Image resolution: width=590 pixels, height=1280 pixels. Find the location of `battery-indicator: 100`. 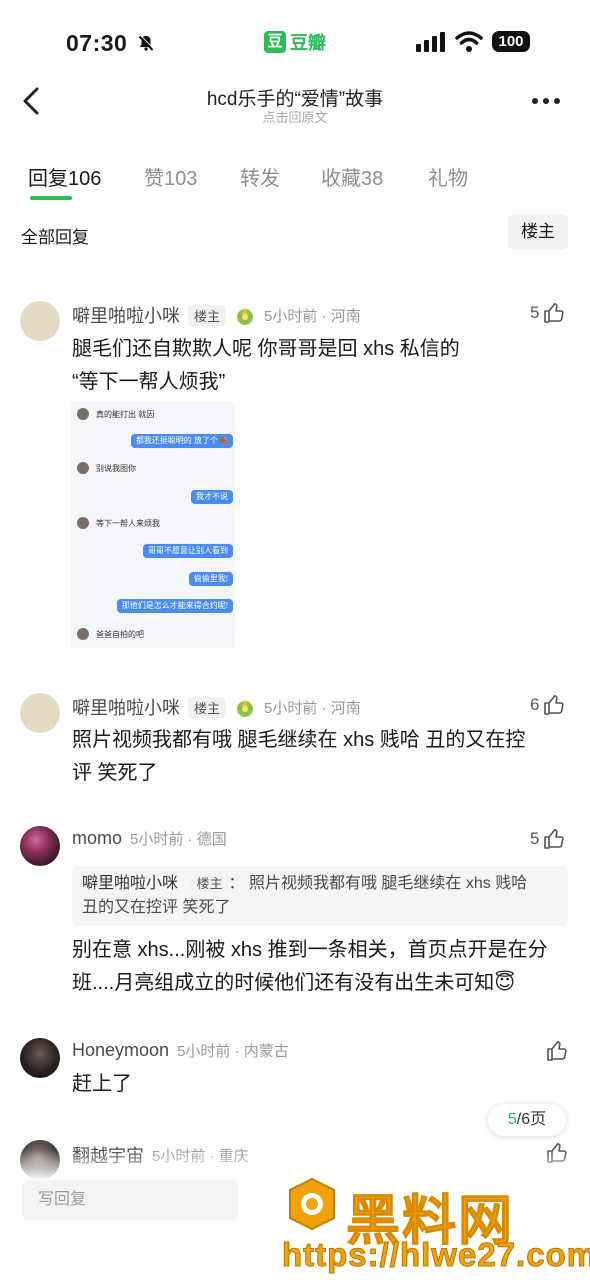

battery-indicator: 100 is located at coordinates (511, 41).